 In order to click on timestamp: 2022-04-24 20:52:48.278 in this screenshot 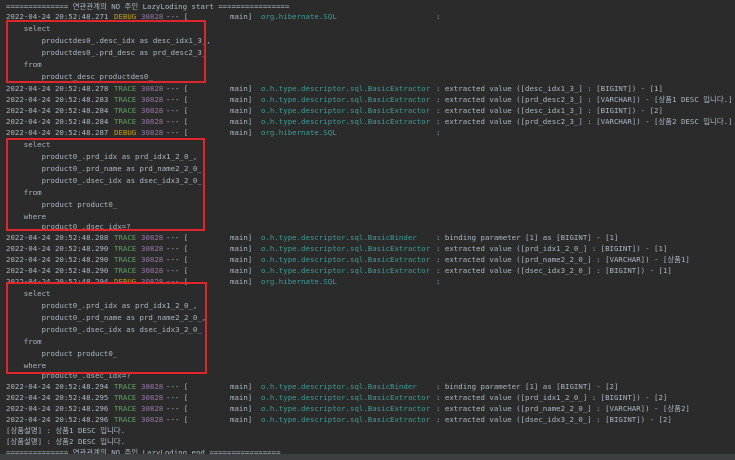, I will do `click(57, 88)`.